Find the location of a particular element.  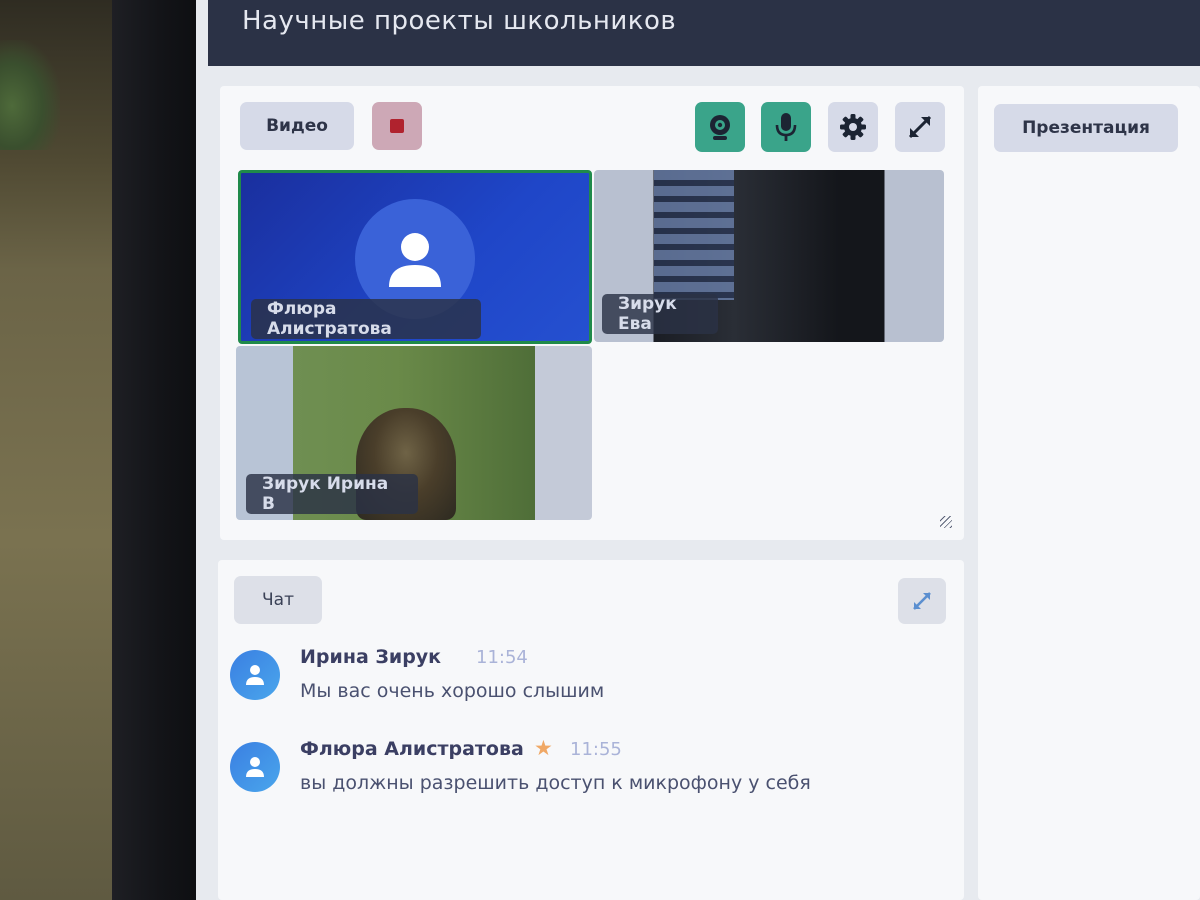

stop-recording-button is located at coordinates (397, 126).